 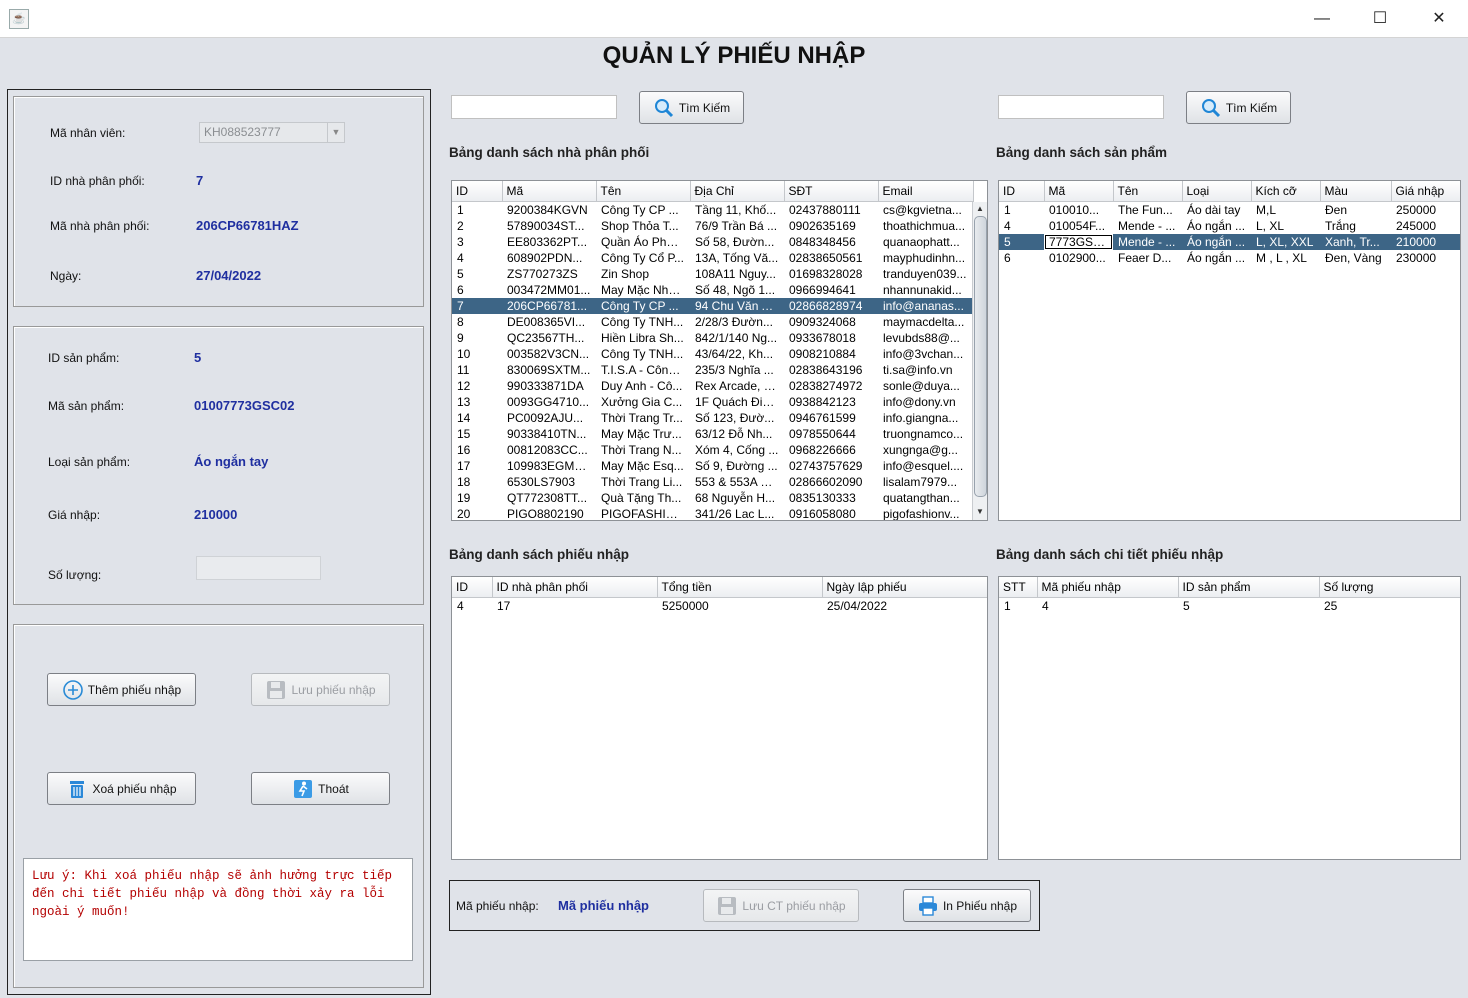 What do you see at coordinates (925, 402) in the screenshot?
I see `table-cell: info@dony.vn` at bounding box center [925, 402].